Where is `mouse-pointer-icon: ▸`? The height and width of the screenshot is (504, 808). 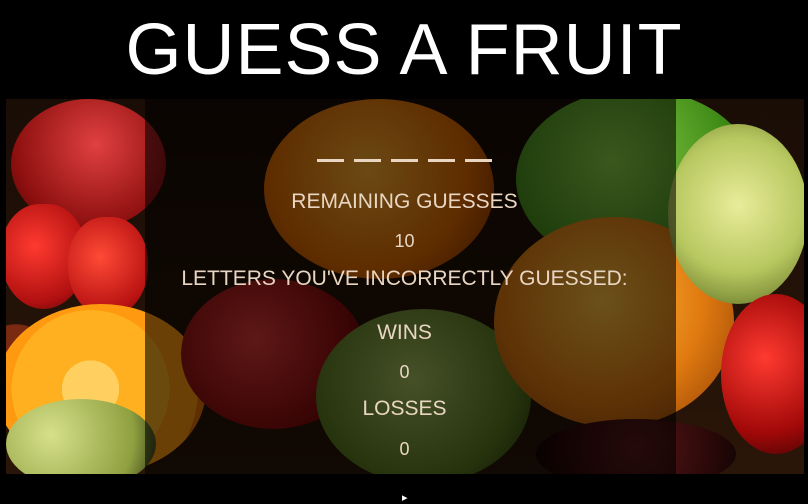
mouse-pointer-icon: ▸ is located at coordinates (405, 498).